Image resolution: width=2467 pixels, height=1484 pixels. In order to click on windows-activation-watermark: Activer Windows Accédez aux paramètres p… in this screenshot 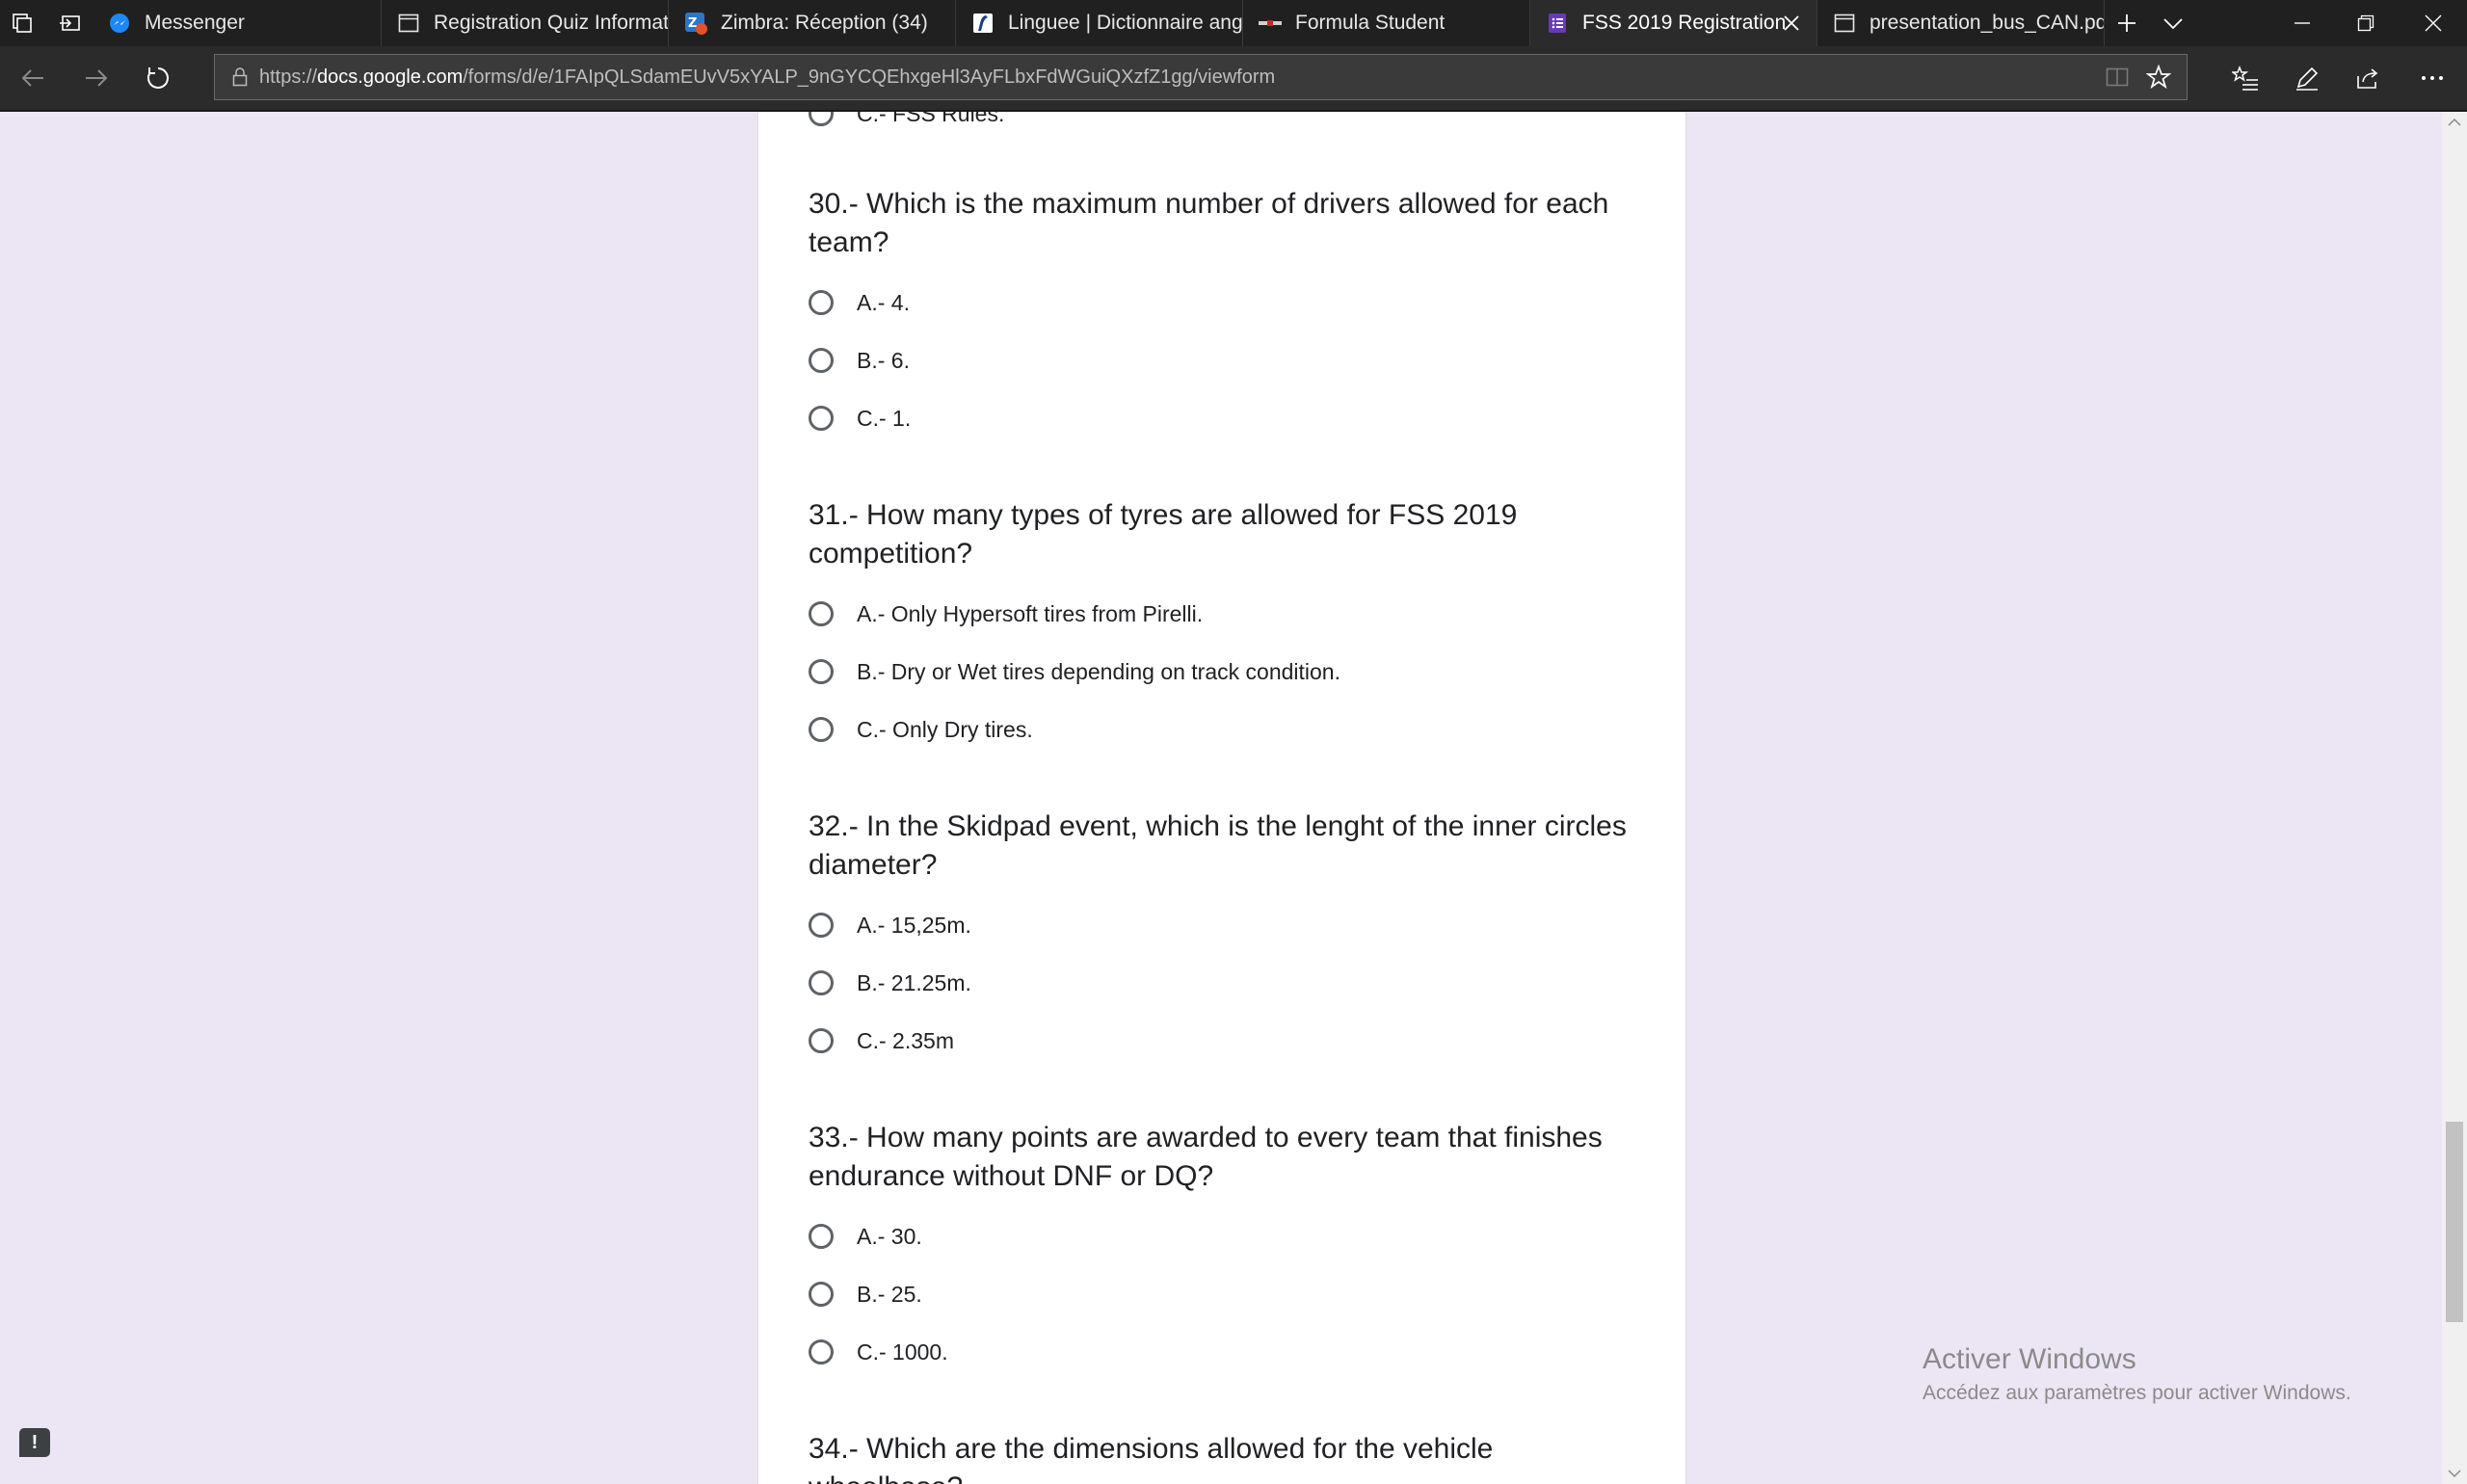, I will do `click(2137, 1374)`.